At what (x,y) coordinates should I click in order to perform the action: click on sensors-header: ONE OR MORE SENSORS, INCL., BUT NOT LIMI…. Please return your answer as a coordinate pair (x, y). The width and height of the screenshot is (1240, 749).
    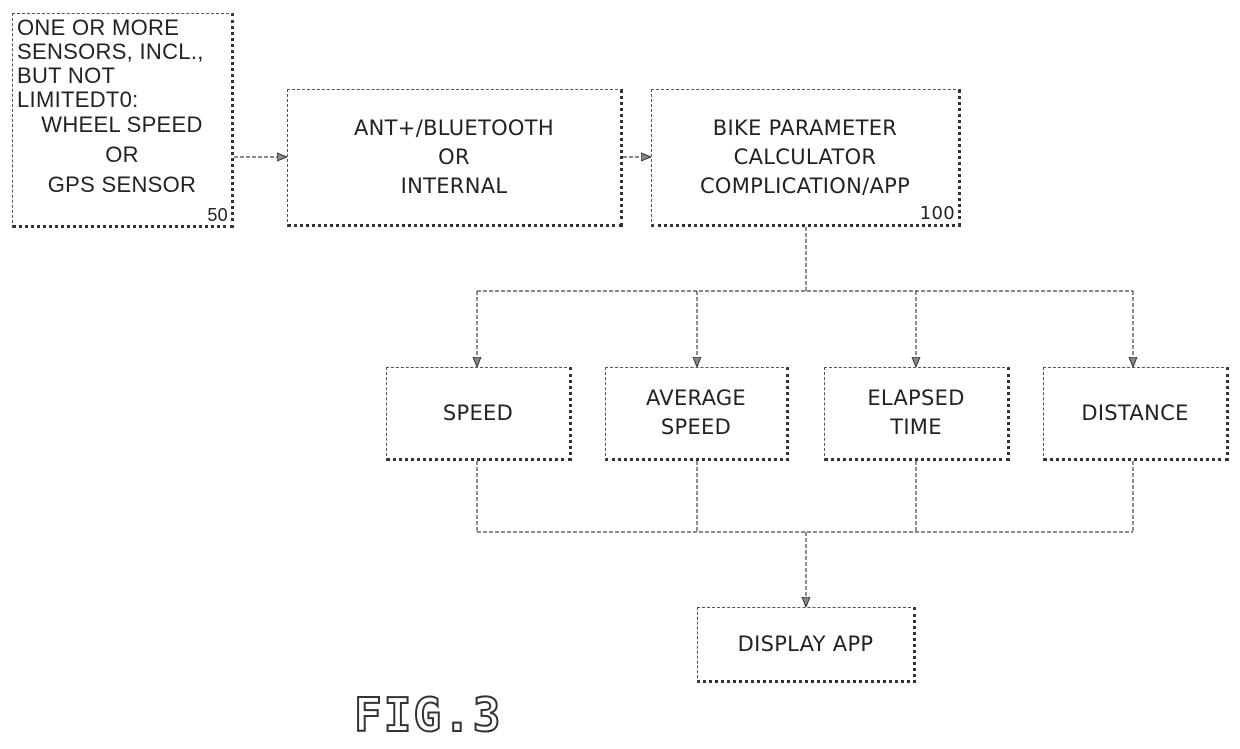
    Looking at the image, I should click on (110, 63).